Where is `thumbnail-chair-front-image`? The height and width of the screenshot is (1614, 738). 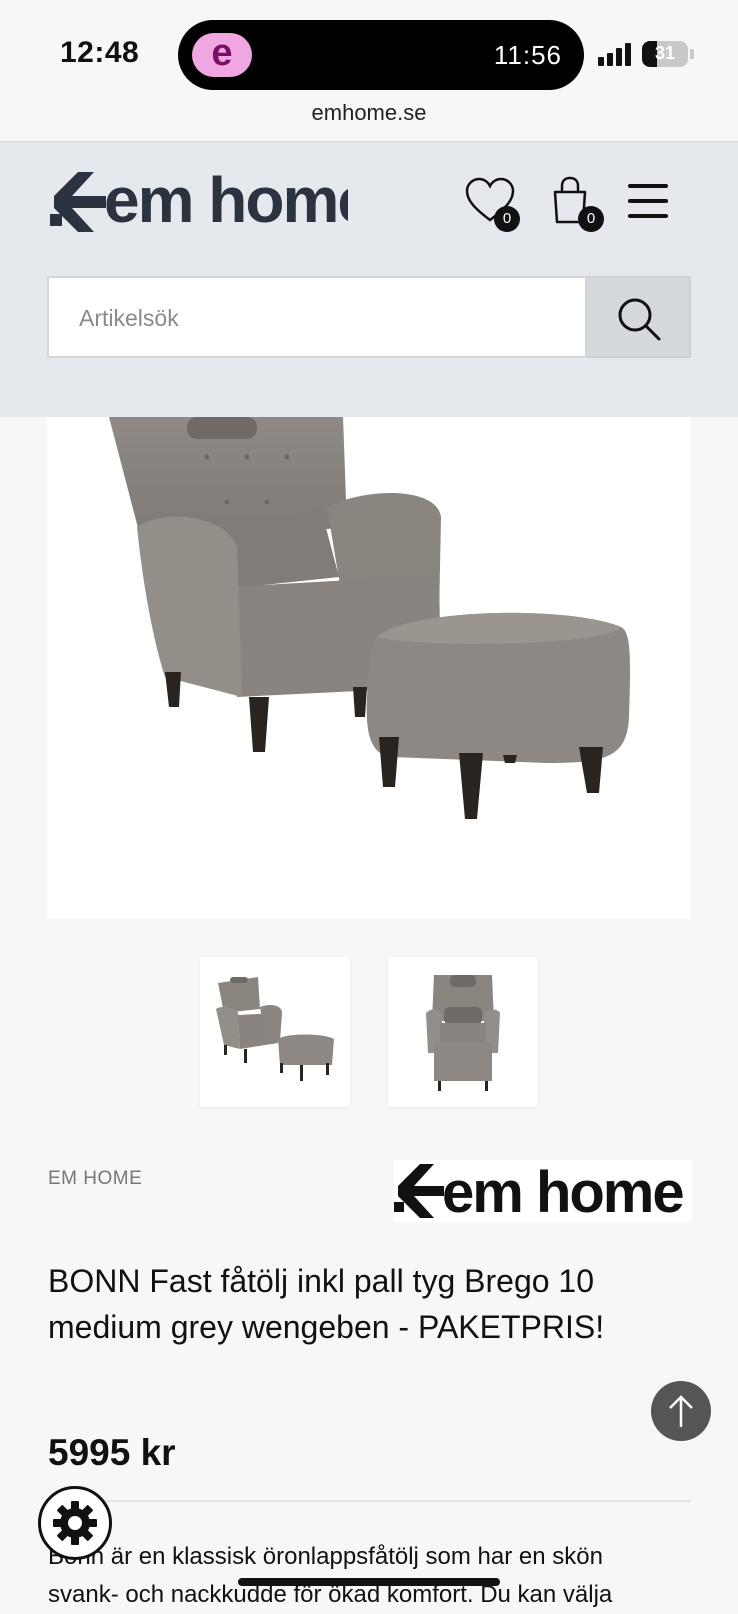
thumbnail-chair-front-image is located at coordinates (463, 1033).